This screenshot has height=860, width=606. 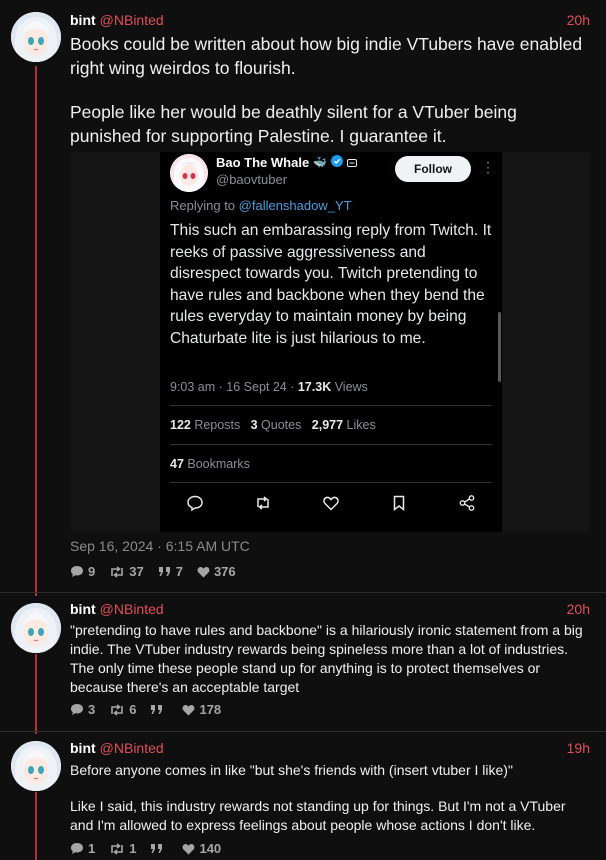 What do you see at coordinates (145, 848) in the screenshot?
I see `post-stats: 1 1 140` at bounding box center [145, 848].